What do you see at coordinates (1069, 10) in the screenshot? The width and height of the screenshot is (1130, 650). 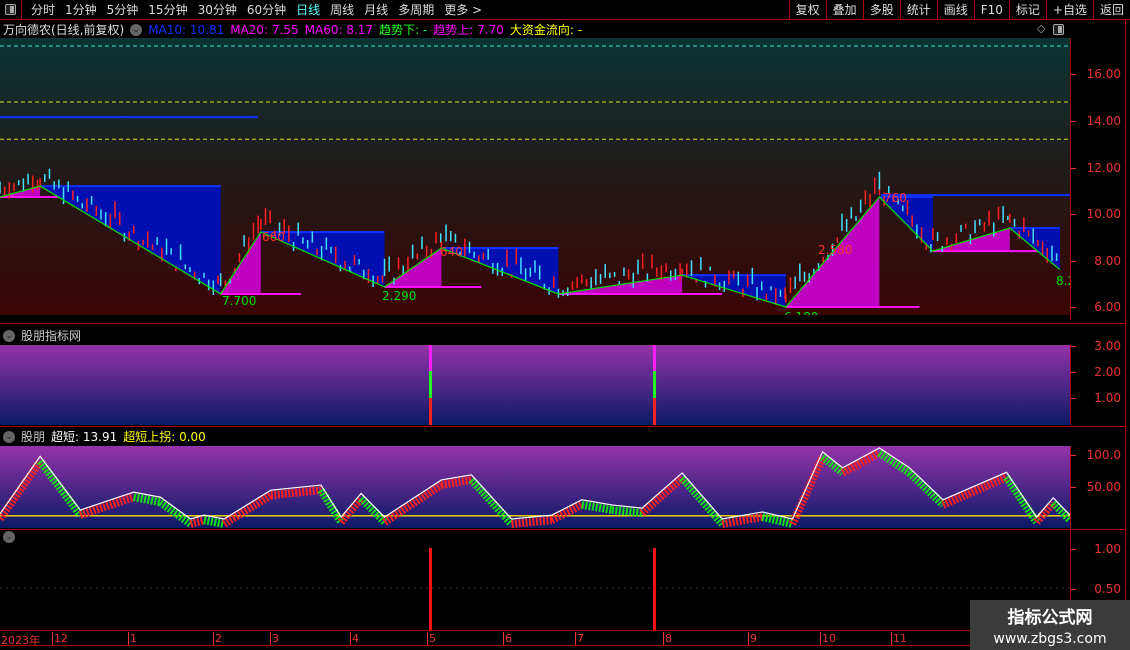 I see `toolbar-button-7: +自选` at bounding box center [1069, 10].